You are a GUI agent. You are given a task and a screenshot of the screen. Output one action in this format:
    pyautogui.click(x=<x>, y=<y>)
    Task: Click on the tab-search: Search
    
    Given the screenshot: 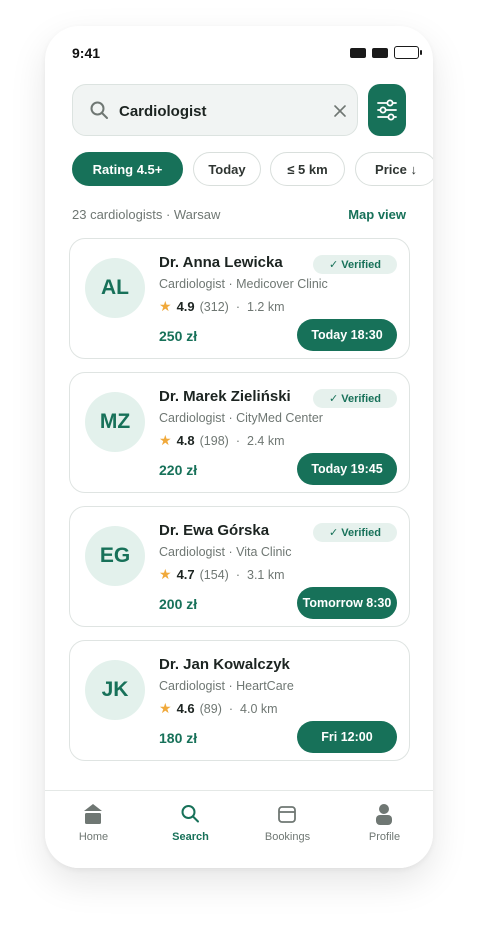 What is the action you would take?
    pyautogui.click(x=190, y=829)
    